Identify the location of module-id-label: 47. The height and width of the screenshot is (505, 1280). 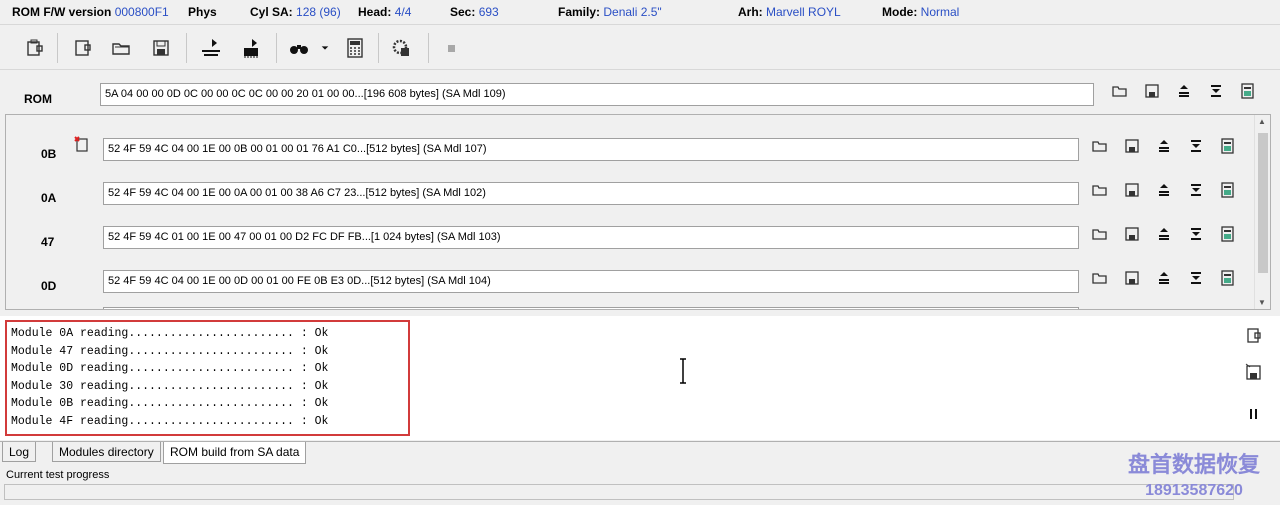
(48, 242).